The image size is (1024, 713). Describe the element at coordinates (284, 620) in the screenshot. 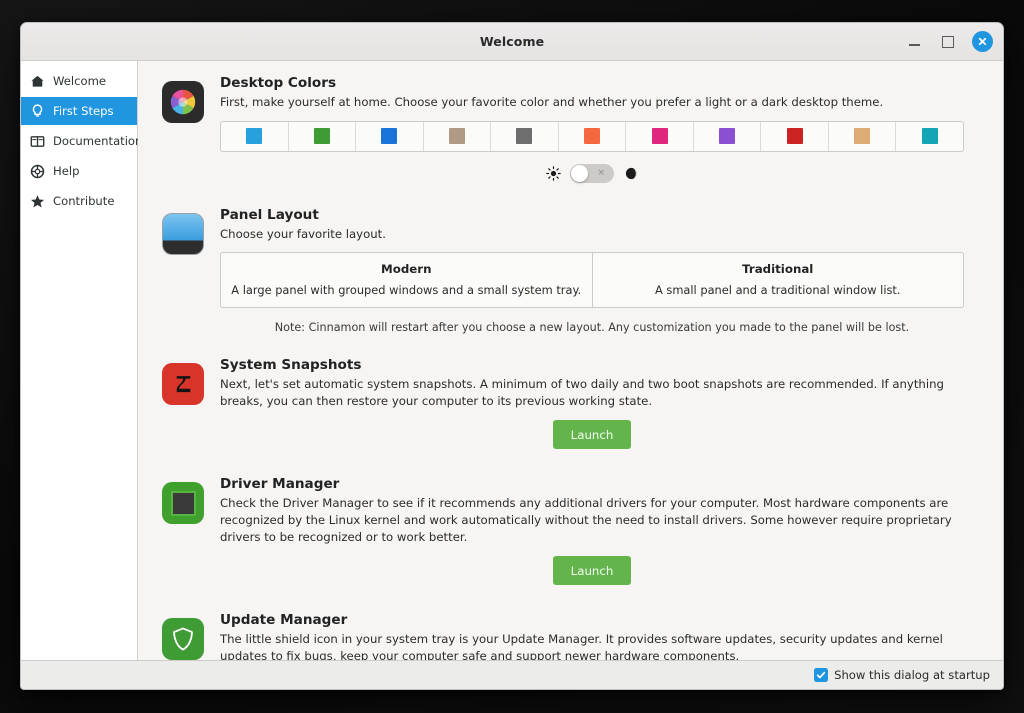

I see `section-title: Update Manager` at that location.